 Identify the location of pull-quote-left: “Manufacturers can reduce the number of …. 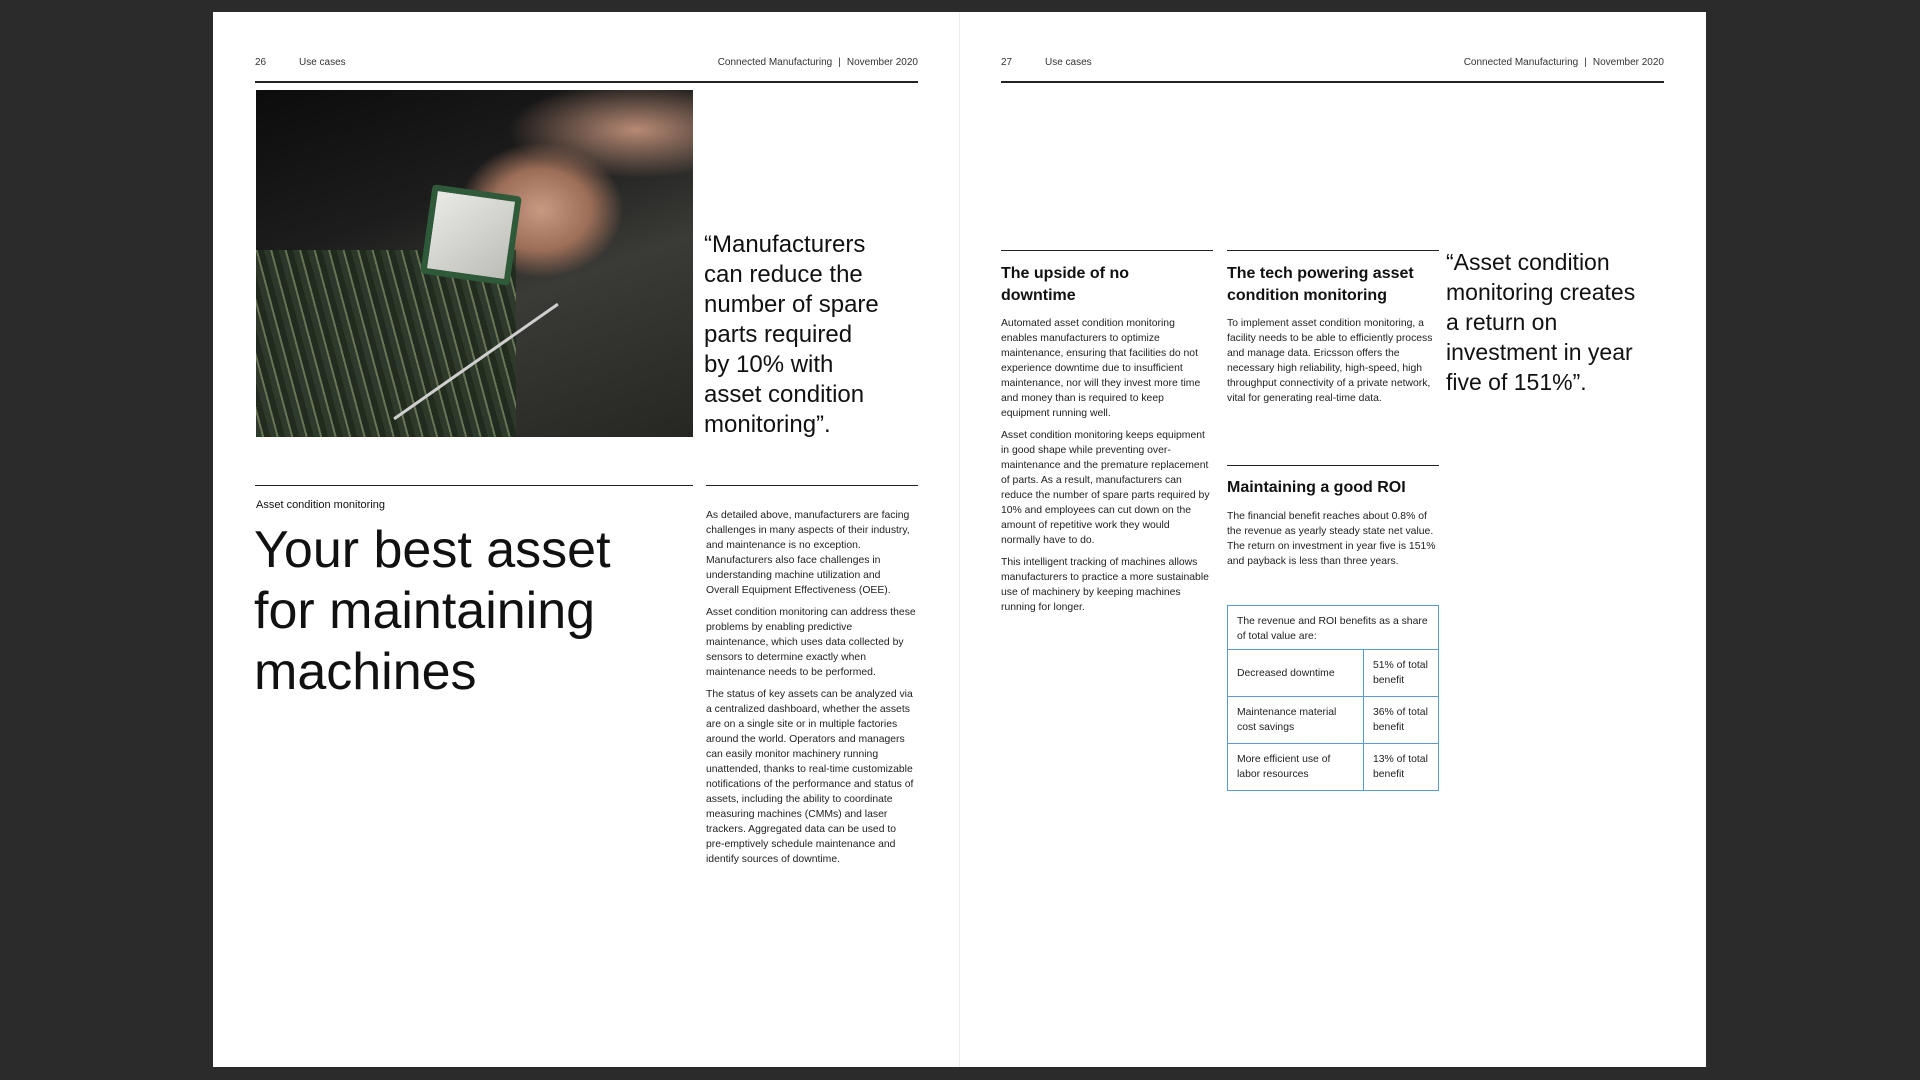
(791, 335).